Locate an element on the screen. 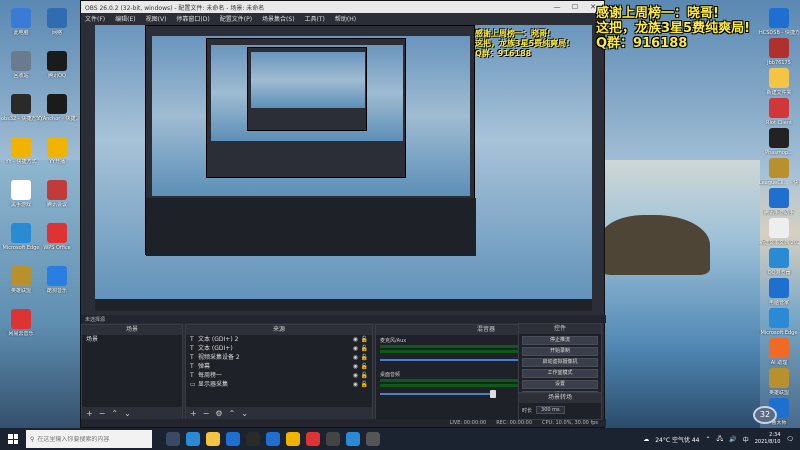 The width and height of the screenshot is (800, 450). qq-icon is located at coordinates (273, 439).